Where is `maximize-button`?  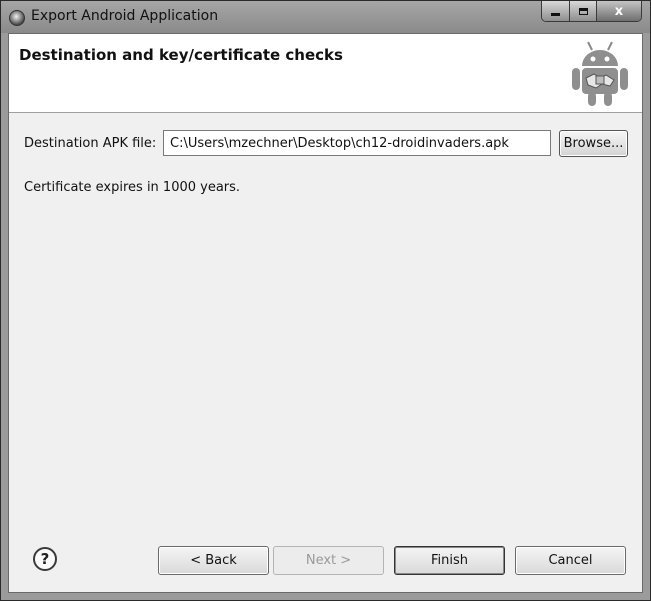
maximize-button is located at coordinates (582, 11).